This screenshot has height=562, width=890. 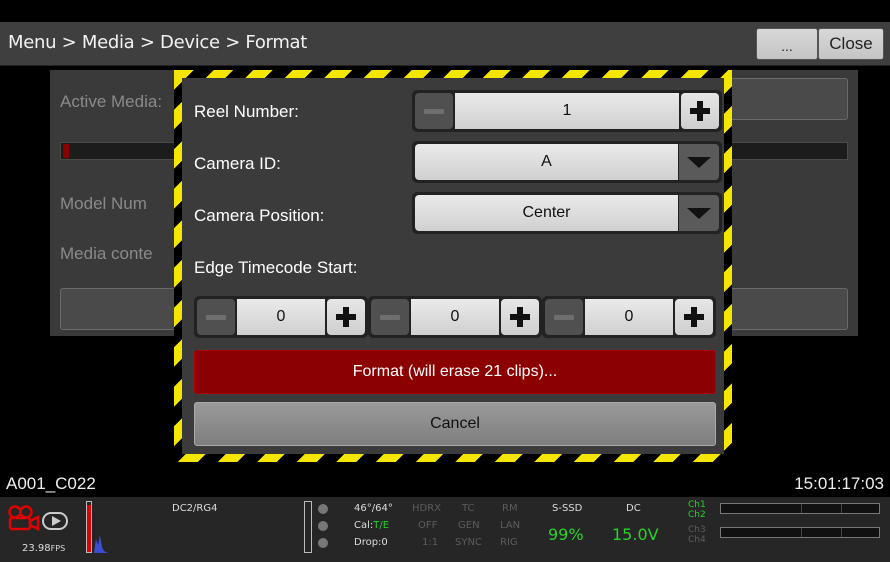 I want to click on record-level-meter, so click(x=89, y=527).